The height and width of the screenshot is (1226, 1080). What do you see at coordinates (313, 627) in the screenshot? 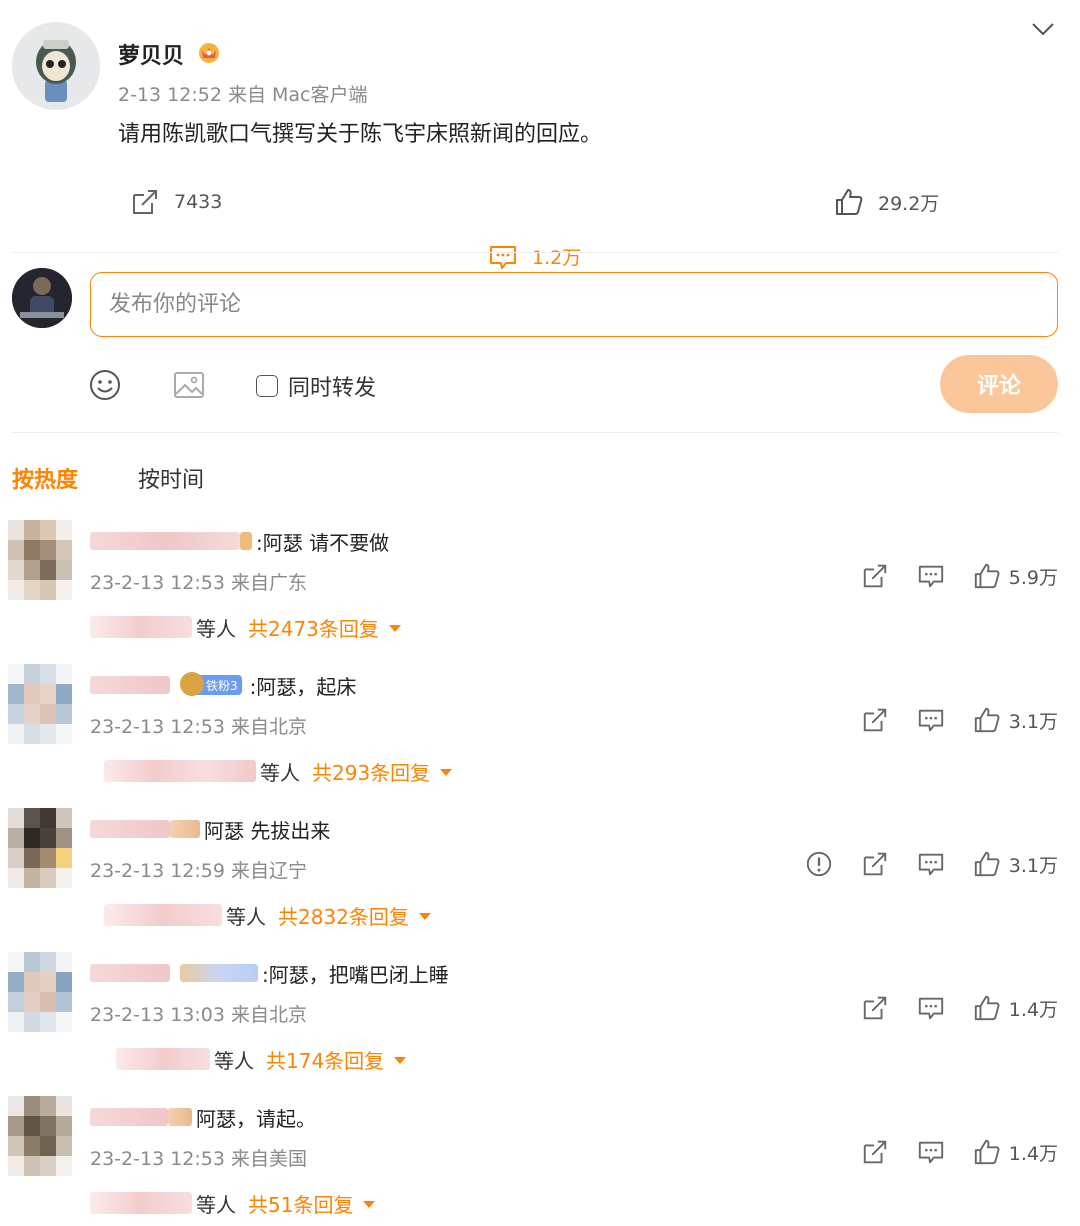
I see `reply-total: 共2473条回复` at bounding box center [313, 627].